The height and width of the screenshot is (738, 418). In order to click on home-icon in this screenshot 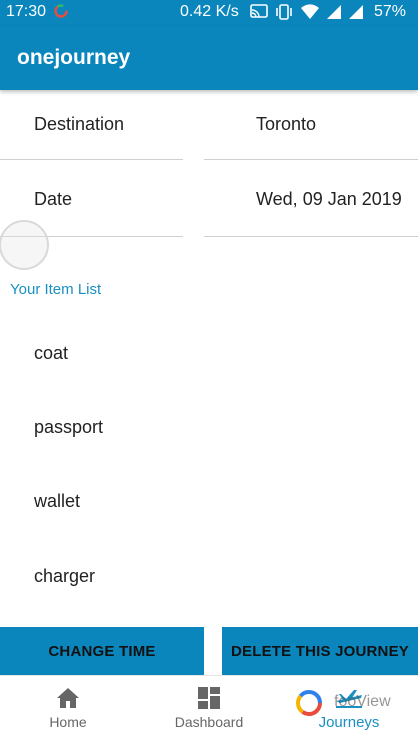, I will do `click(68, 698)`.